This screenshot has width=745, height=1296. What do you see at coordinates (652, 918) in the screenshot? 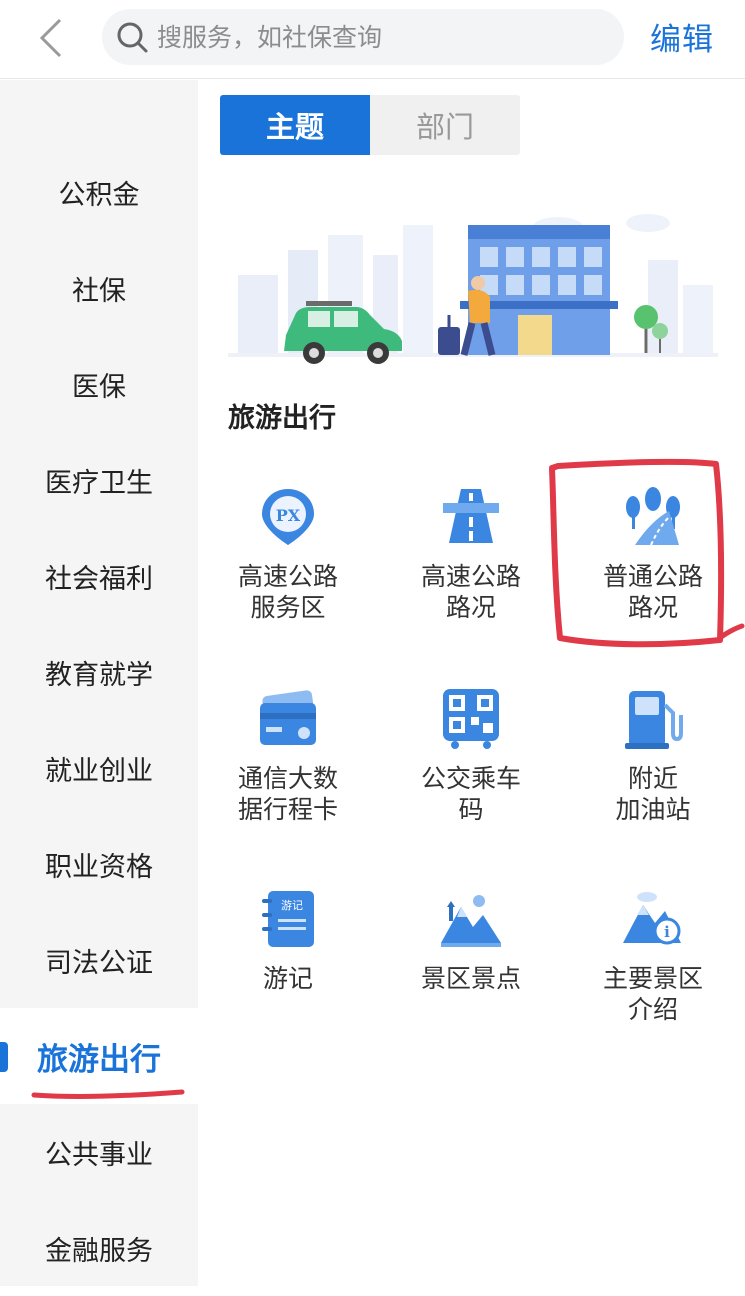
I see `scenic-intro-icon: i` at bounding box center [652, 918].